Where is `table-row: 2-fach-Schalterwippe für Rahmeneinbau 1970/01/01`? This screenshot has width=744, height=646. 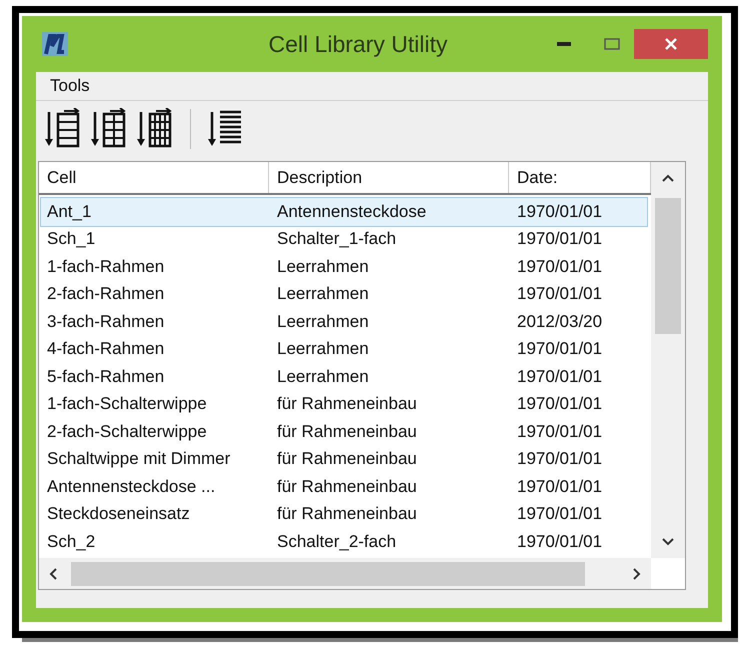 table-row: 2-fach-Schalterwippe für Rahmeneinbau 1970/01/01 is located at coordinates (344, 432).